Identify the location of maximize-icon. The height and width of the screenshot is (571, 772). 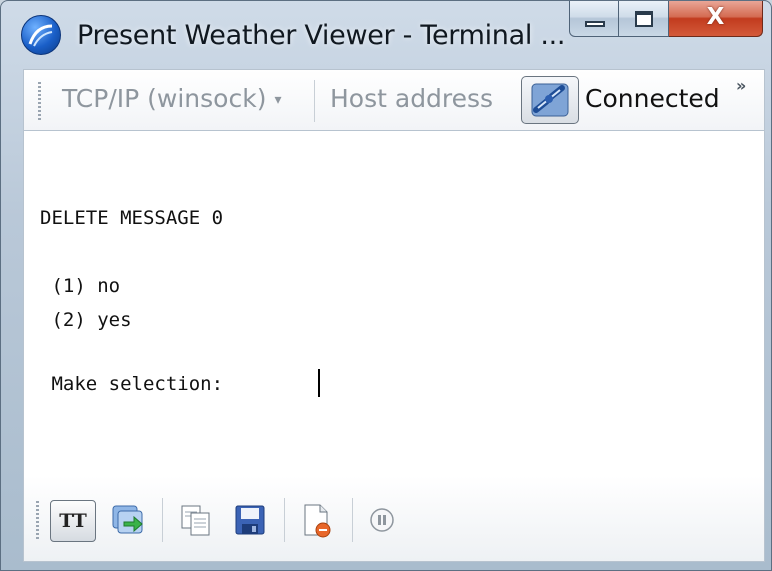
(644, 19).